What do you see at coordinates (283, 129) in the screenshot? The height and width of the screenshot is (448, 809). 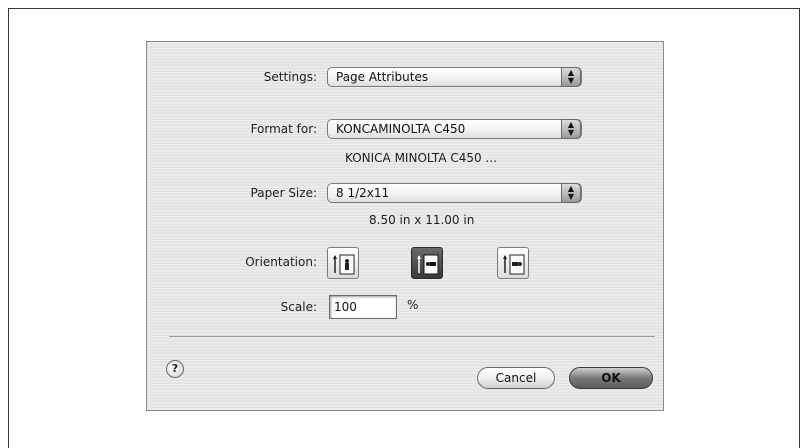 I see `format-for-label: Format for:` at bounding box center [283, 129].